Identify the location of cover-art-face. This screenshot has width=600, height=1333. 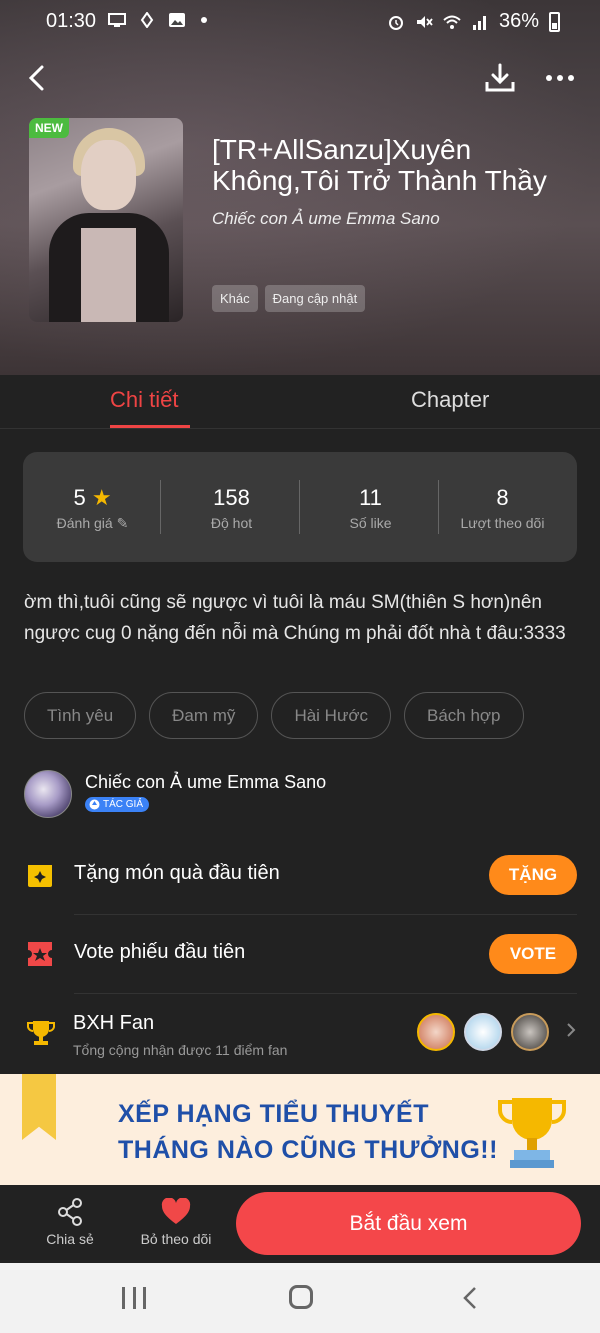
(108, 175).